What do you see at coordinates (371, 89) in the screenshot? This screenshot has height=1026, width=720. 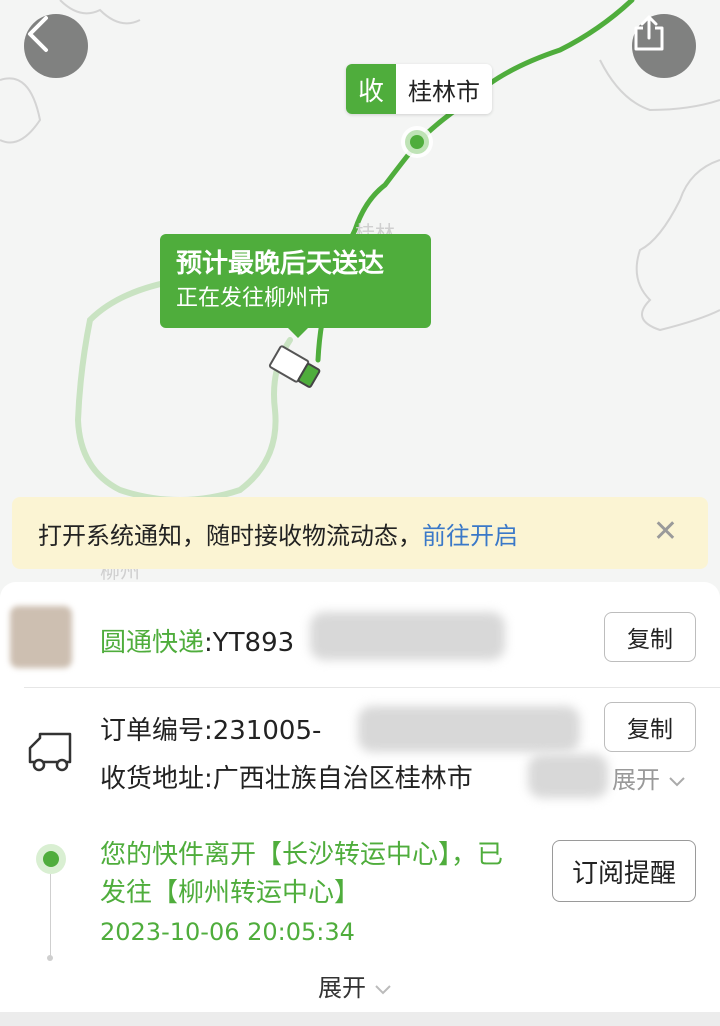 I see `receive-badge: 收` at bounding box center [371, 89].